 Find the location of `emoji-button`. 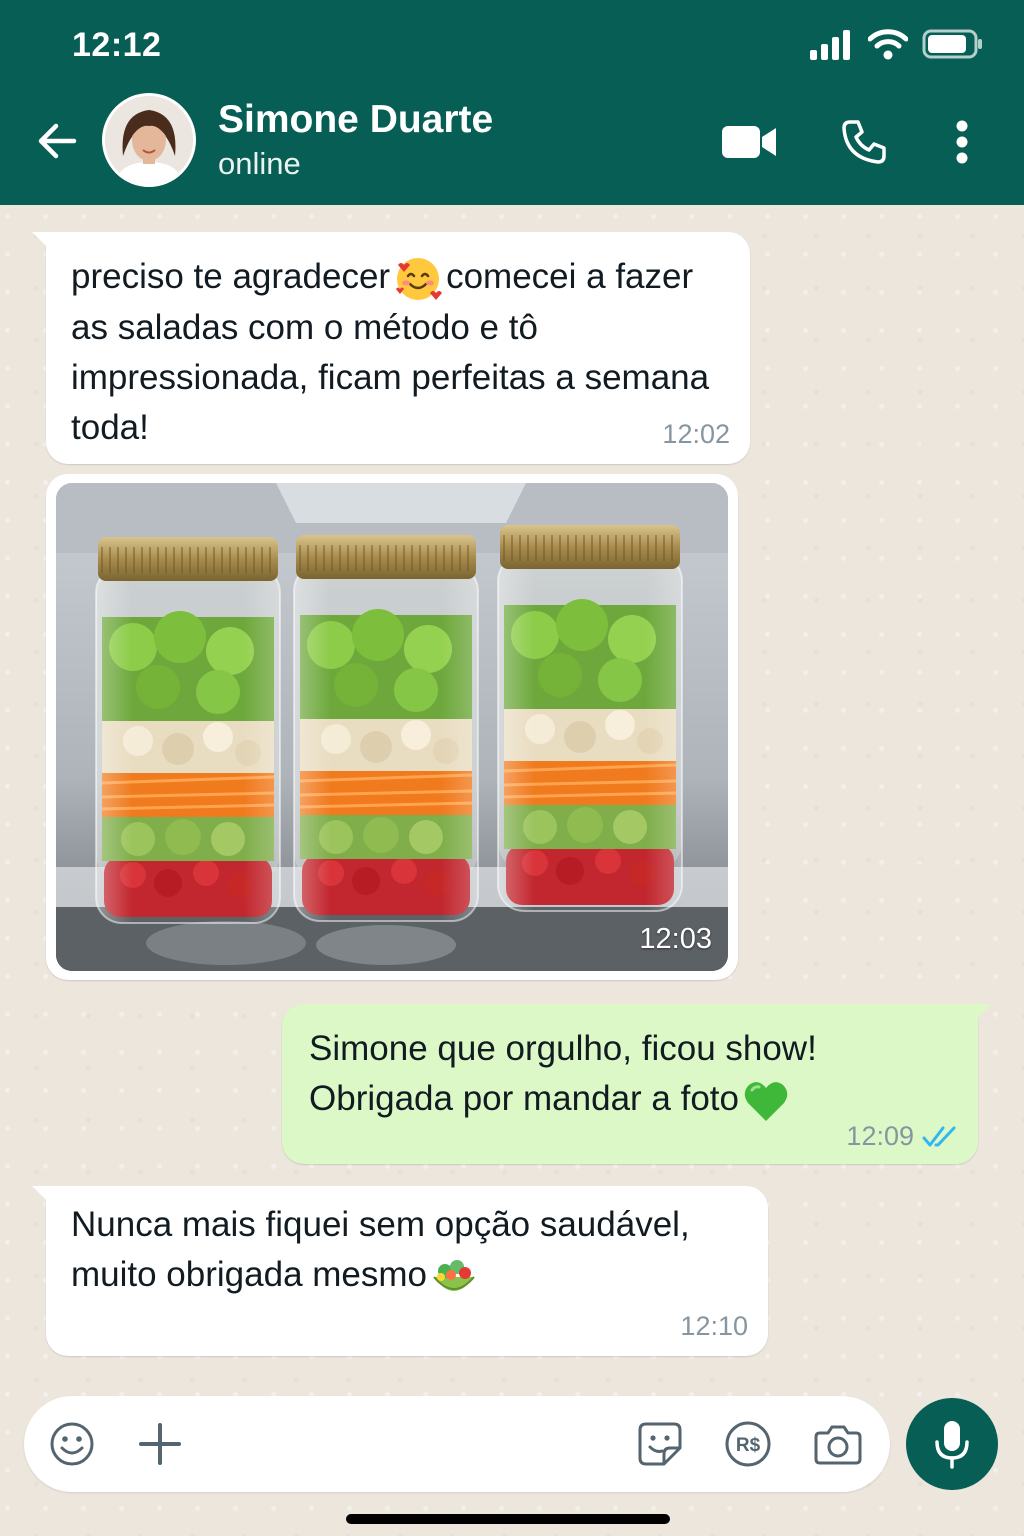

emoji-button is located at coordinates (72, 1444).